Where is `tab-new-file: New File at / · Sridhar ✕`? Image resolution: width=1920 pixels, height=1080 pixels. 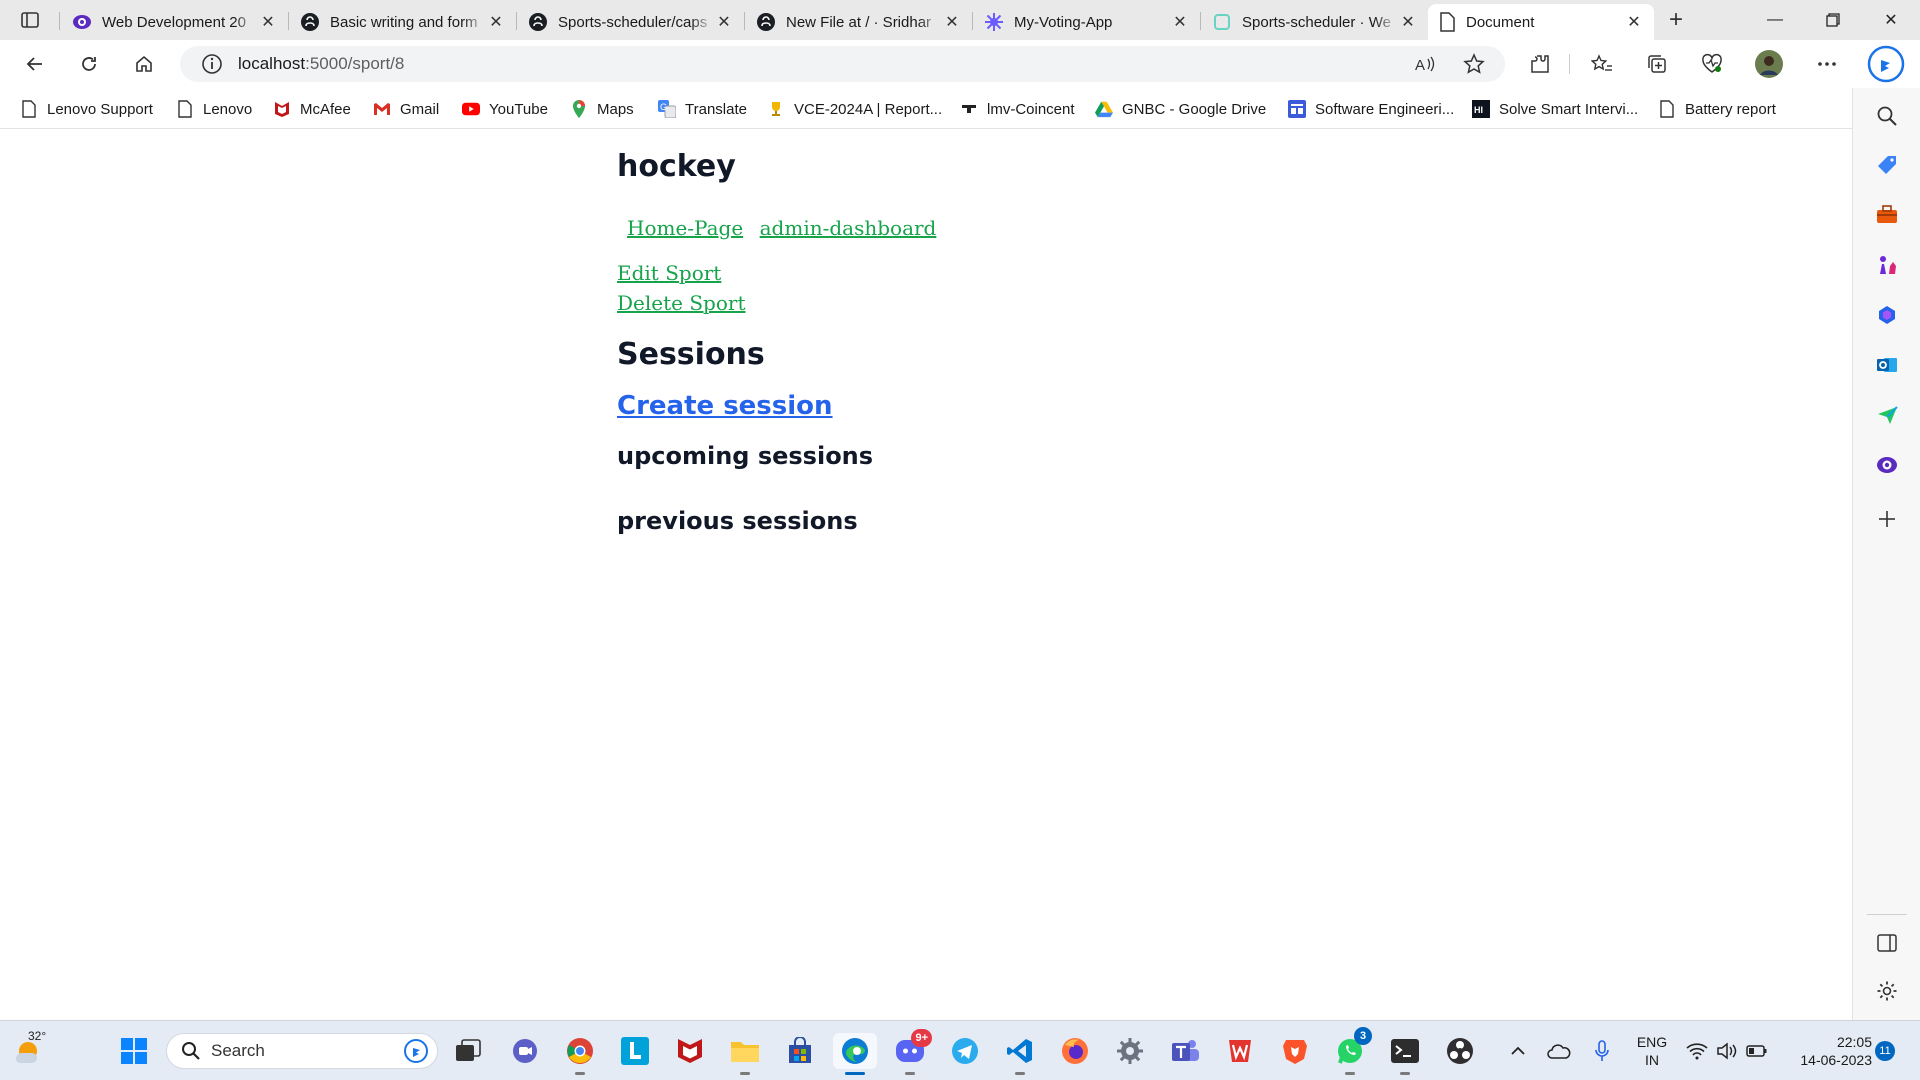 tab-new-file: New File at / · Sridhar ✕ is located at coordinates (859, 22).